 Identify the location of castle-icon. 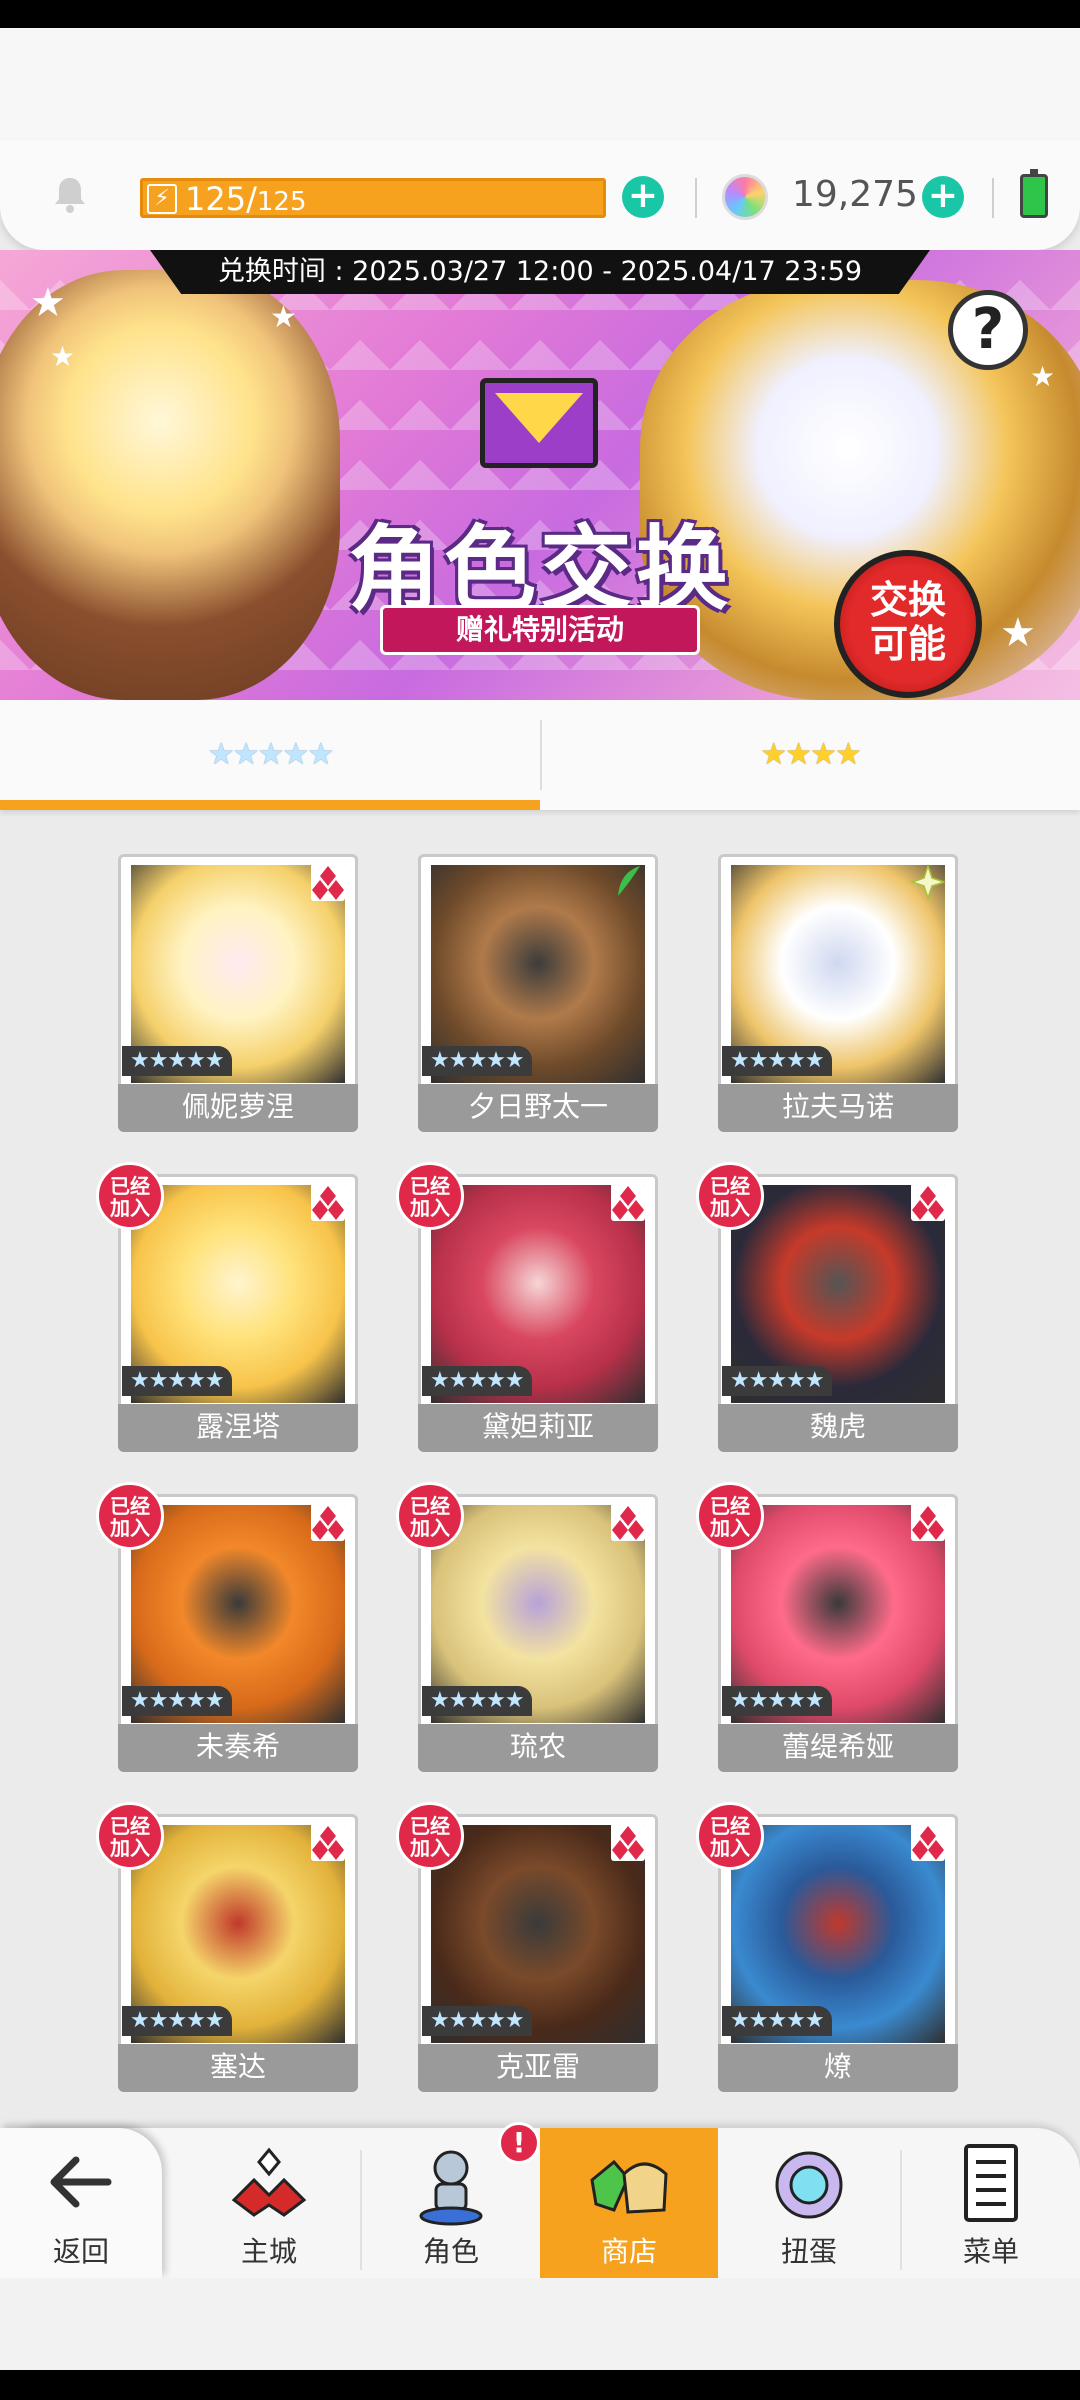
(269, 2182).